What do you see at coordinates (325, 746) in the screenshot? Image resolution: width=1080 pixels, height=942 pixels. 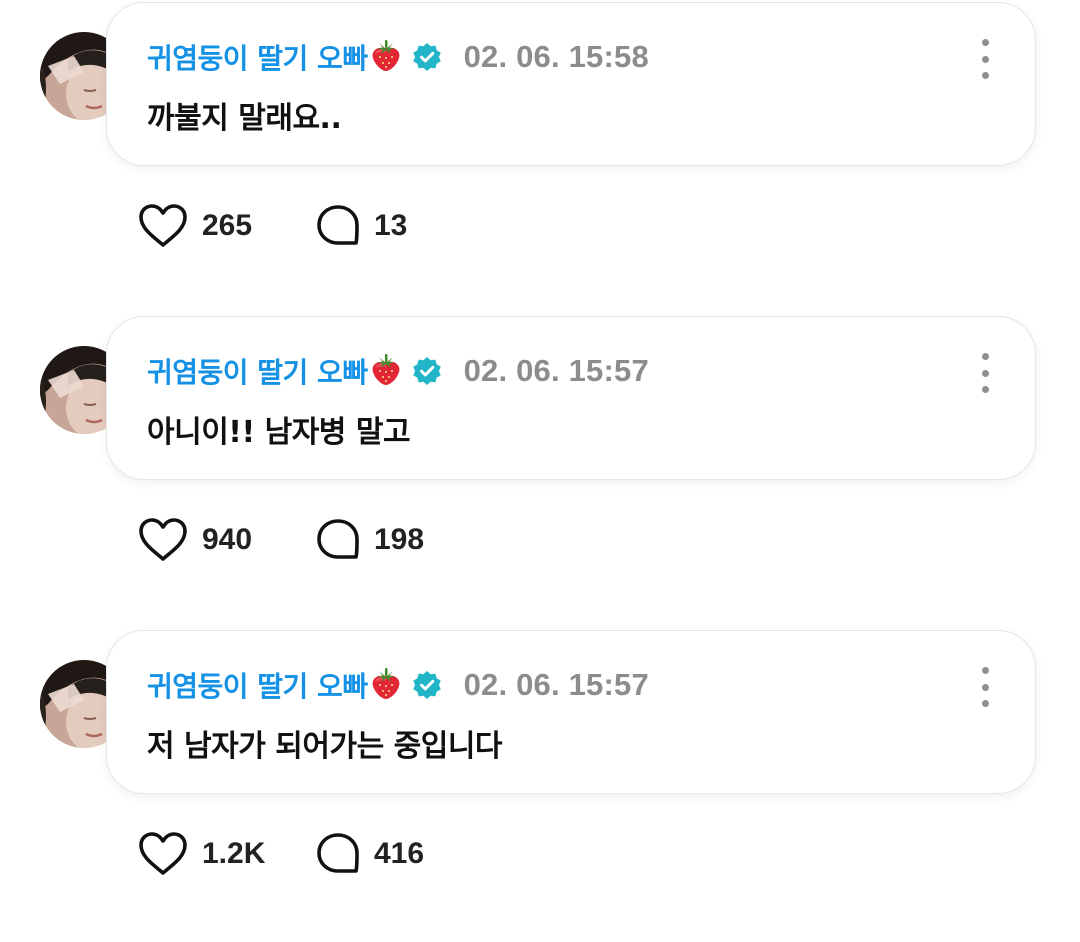 I see `comment-text: 저 남자가 되어가는 중입니다` at bounding box center [325, 746].